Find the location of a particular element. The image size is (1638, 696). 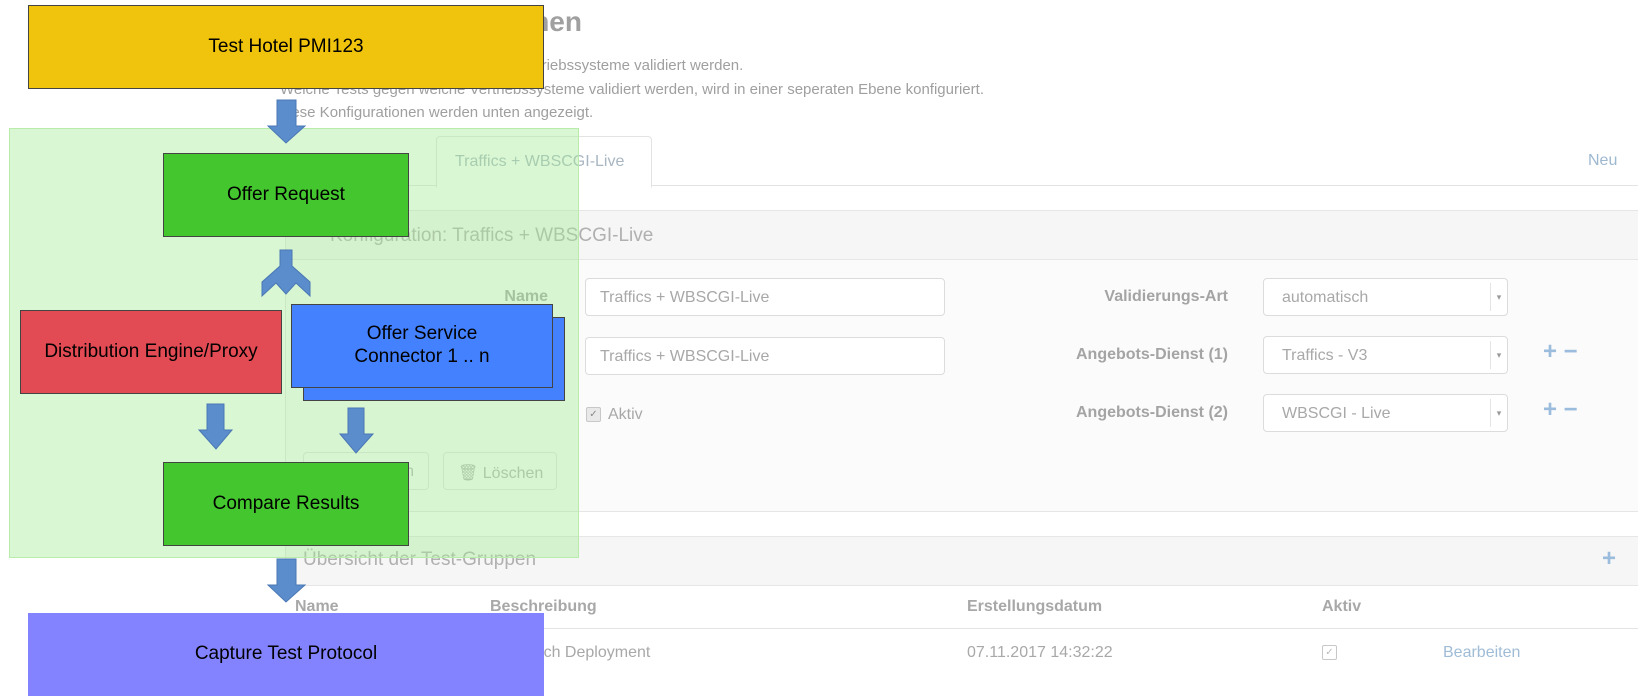

node-compare-results: Compare Results is located at coordinates (286, 504).